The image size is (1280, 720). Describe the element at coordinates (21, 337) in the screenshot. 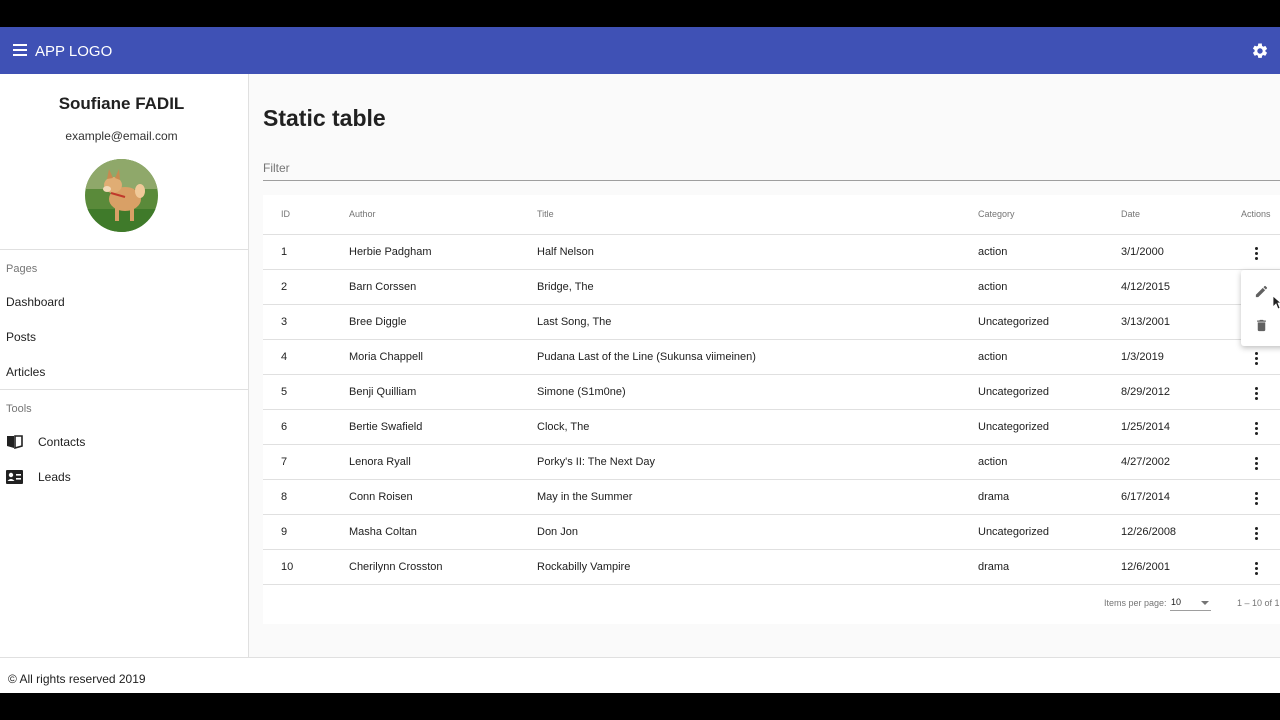

I see `sidebar-item-label: Posts` at that location.